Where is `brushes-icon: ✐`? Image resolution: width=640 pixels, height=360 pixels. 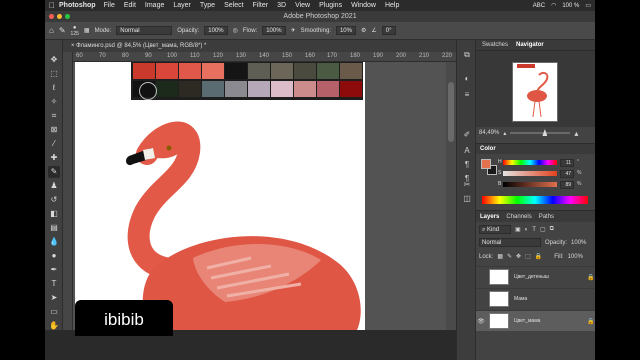
brushes-icon: ✐ is located at coordinates (467, 135).